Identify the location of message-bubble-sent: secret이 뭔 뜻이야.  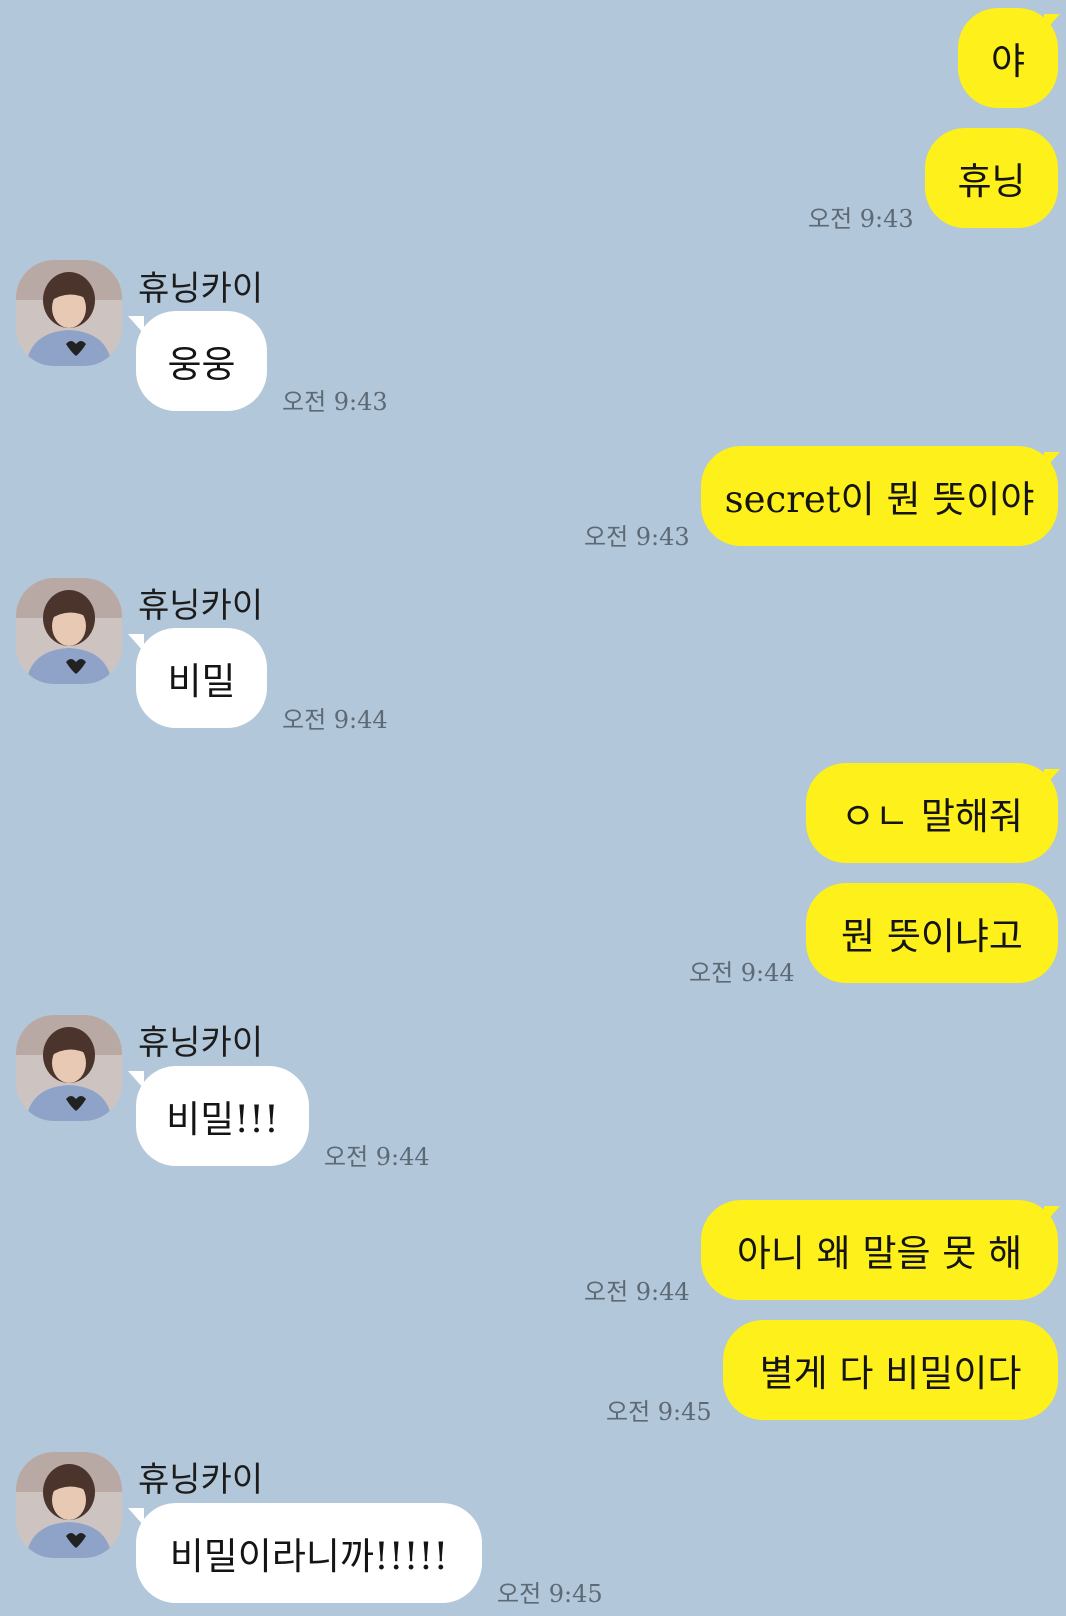
(879, 496).